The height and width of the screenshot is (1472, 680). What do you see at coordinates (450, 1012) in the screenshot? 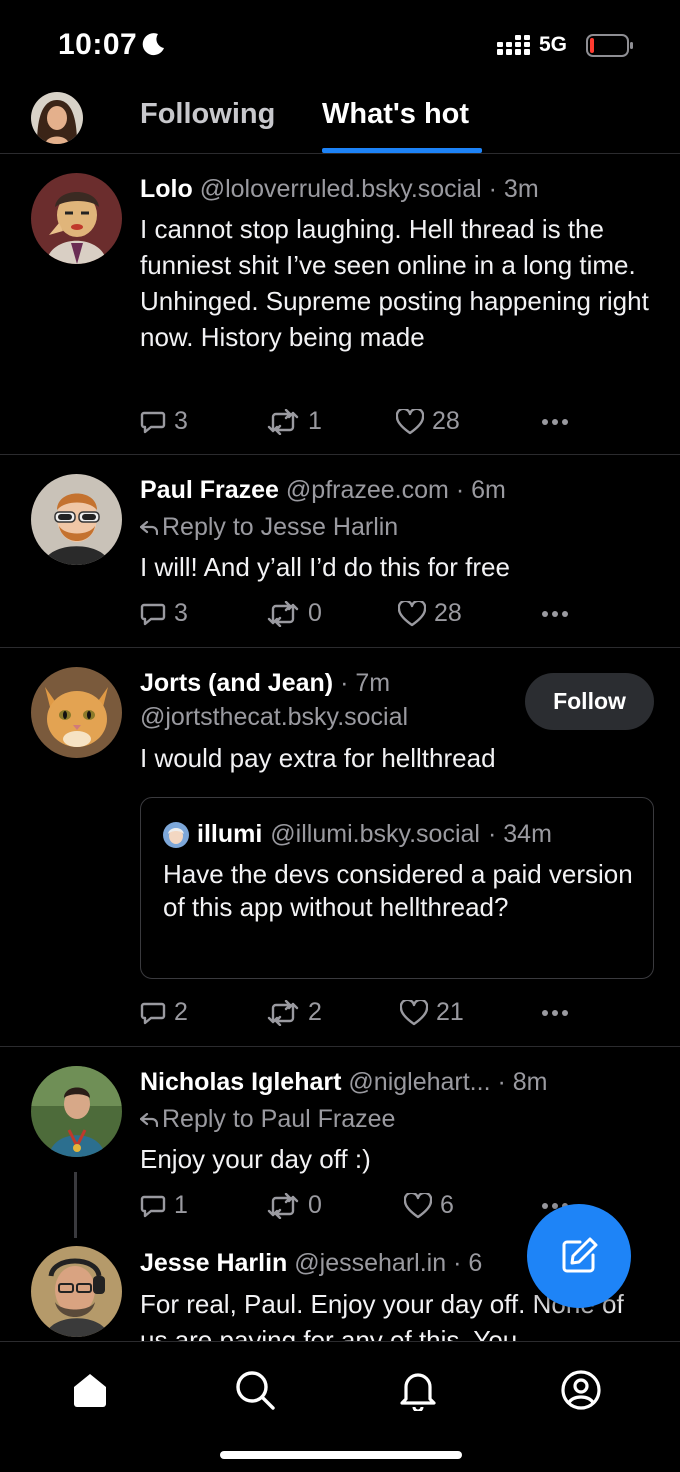
I see `like-count: 21` at bounding box center [450, 1012].